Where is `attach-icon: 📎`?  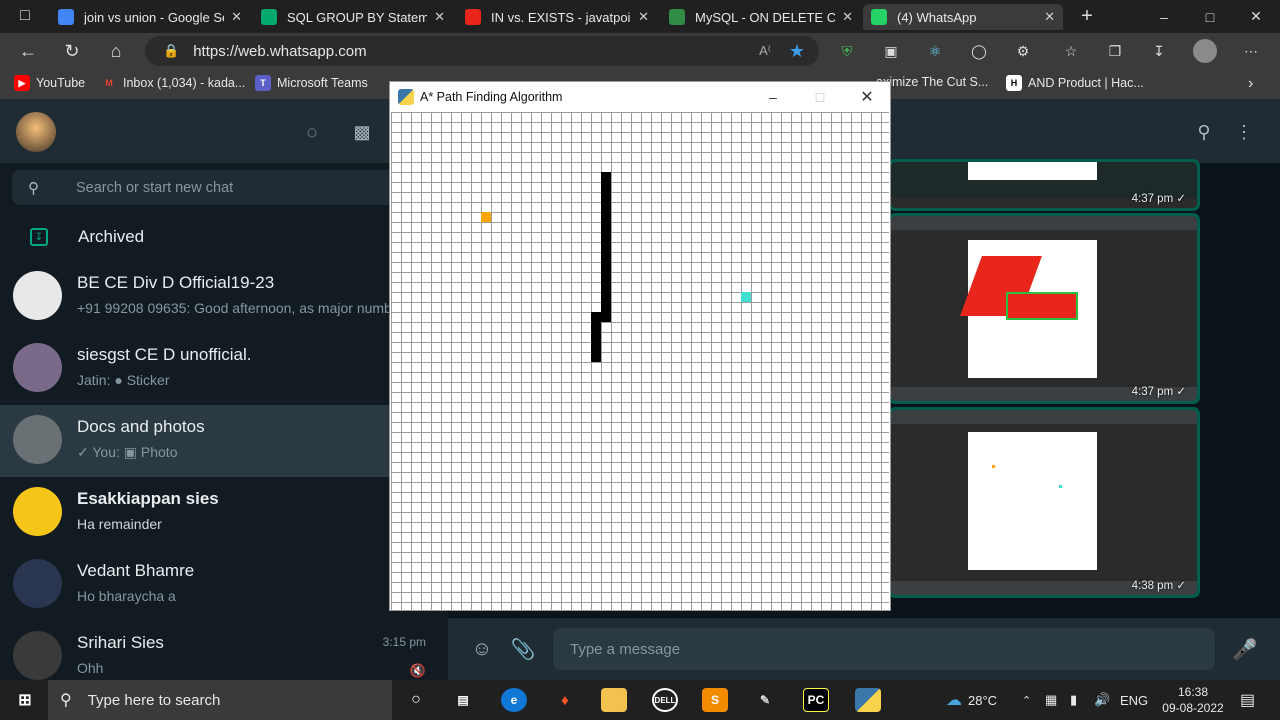 attach-icon: 📎 is located at coordinates (523, 649).